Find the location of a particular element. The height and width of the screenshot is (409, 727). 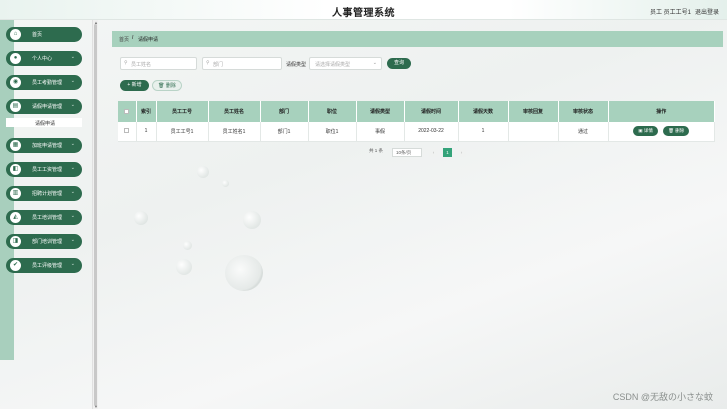

submenu-label: 请假申请 is located at coordinates (45, 124).